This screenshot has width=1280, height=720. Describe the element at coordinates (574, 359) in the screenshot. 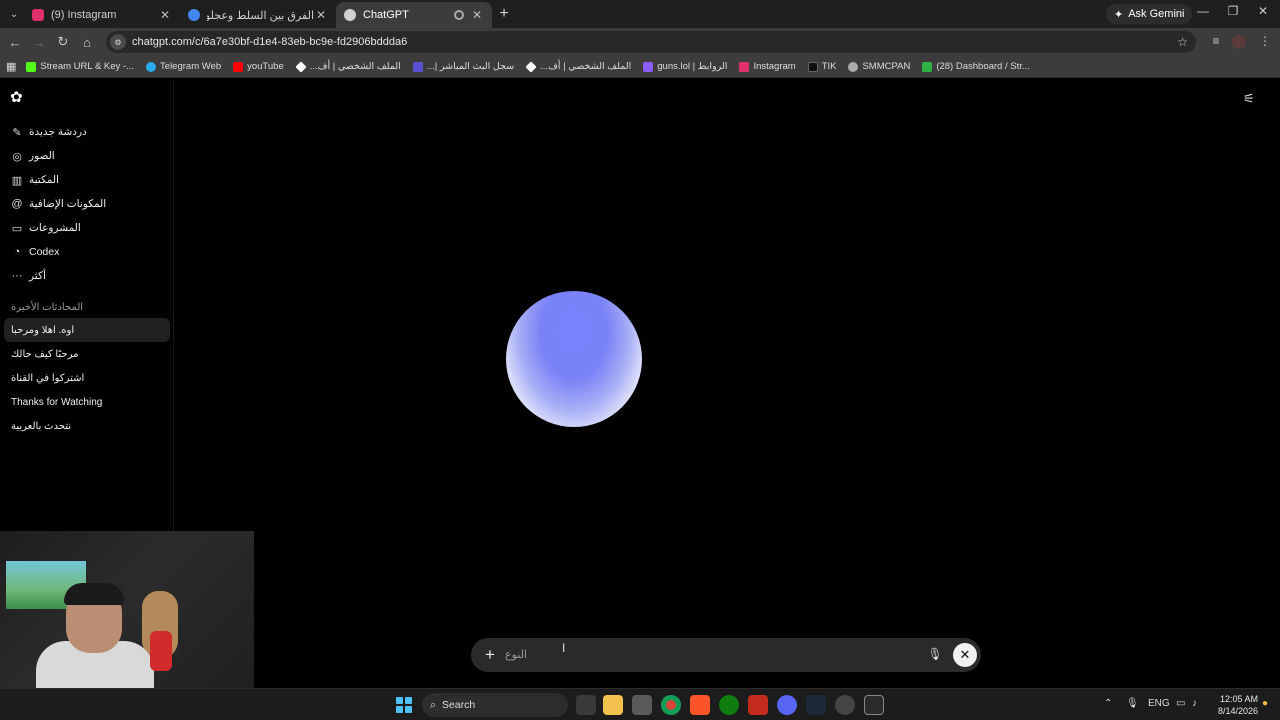

I see `voice-mode-orb` at that location.